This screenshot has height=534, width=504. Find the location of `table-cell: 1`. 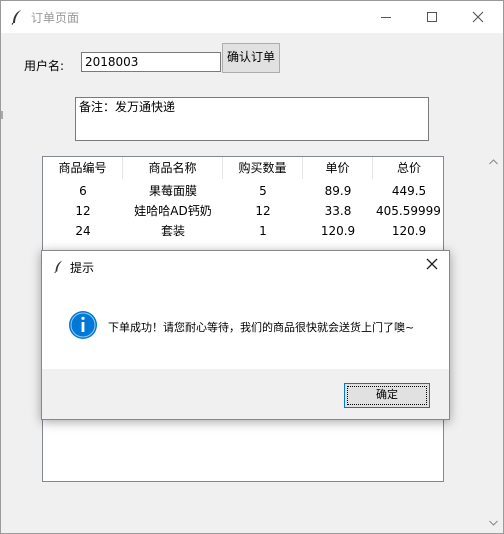

table-cell: 1 is located at coordinates (263, 231).